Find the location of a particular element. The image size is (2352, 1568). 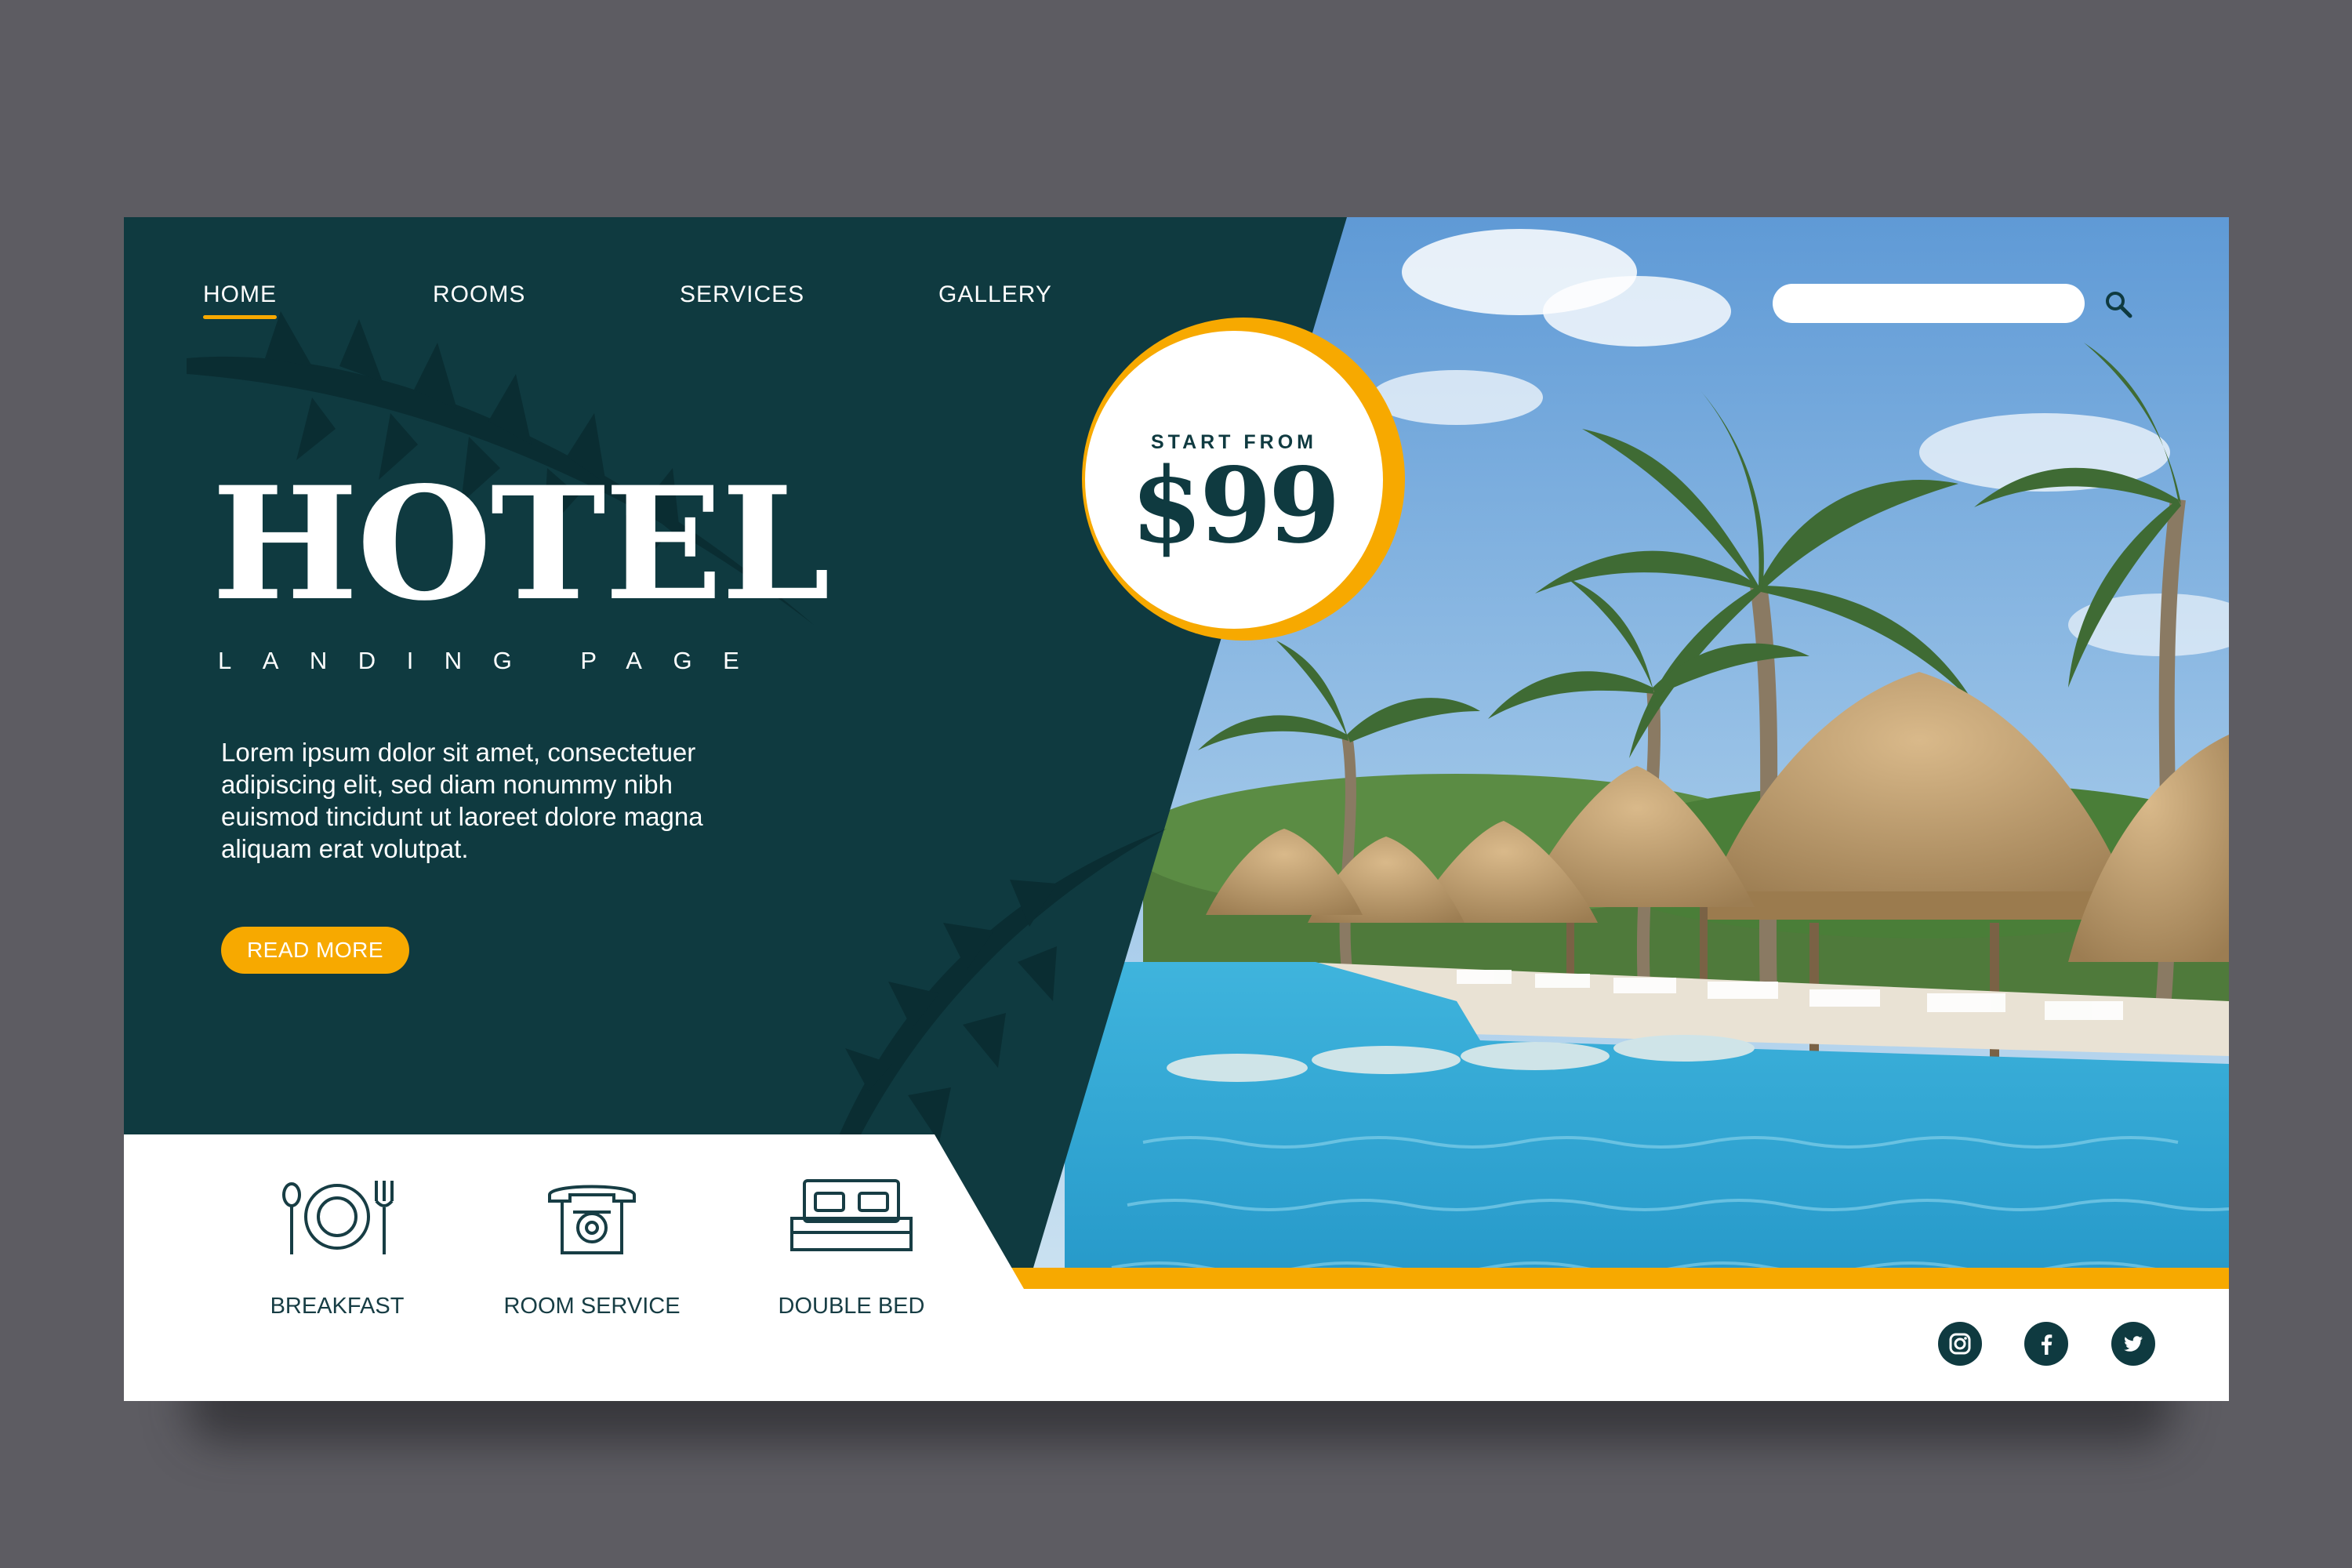

instagram-button is located at coordinates (1960, 1344).